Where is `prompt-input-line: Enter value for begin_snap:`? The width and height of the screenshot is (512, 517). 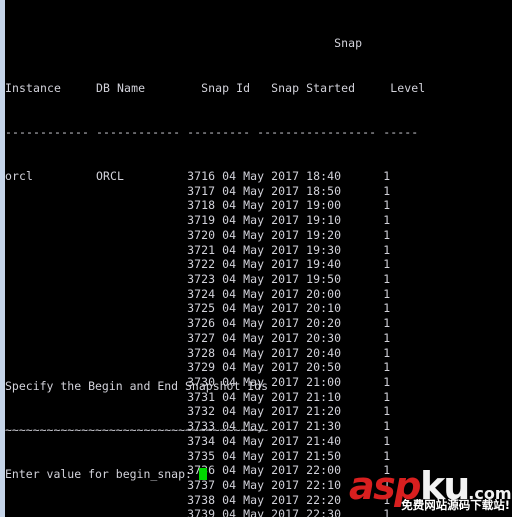 prompt-input-line: Enter value for begin_snap: is located at coordinates (258, 474).